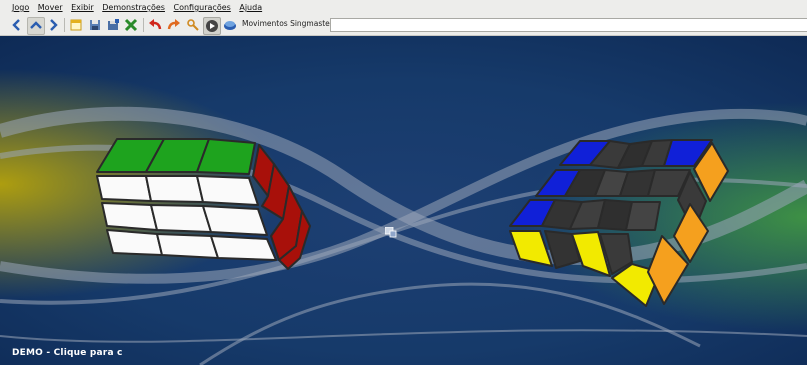 The width and height of the screenshot is (807, 365). Describe the element at coordinates (67, 353) in the screenshot. I see `status-text: DEMO - Clique para c` at that location.